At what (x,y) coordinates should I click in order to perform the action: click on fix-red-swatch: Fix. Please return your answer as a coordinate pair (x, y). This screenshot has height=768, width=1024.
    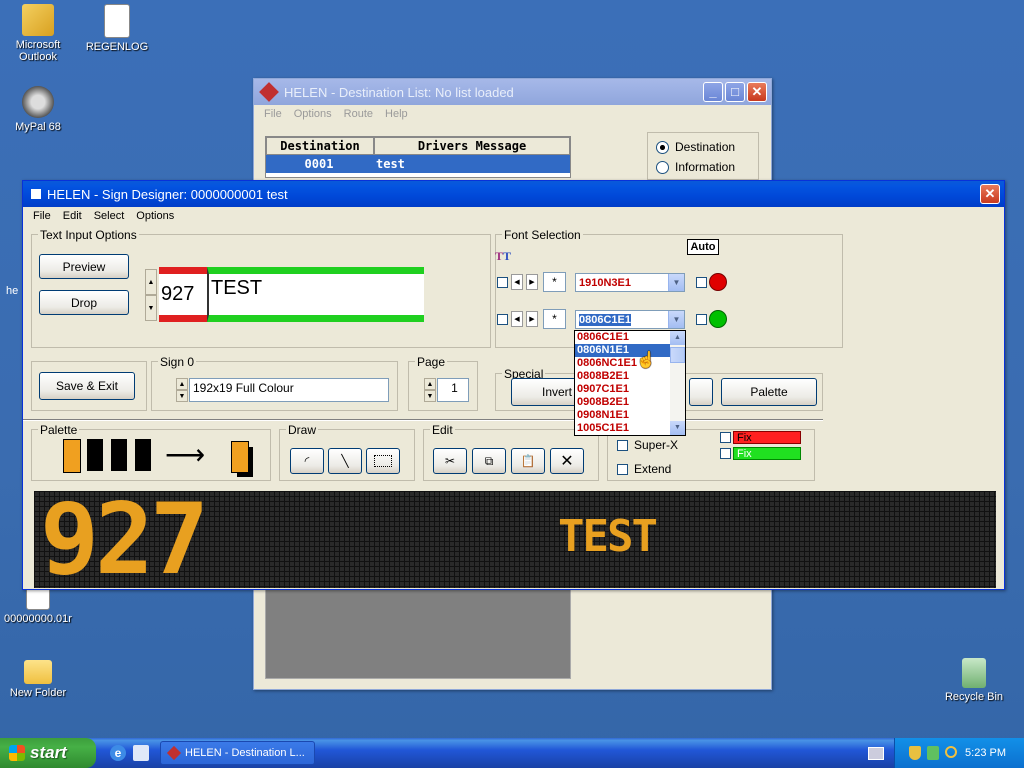
    Looking at the image, I should click on (767, 437).